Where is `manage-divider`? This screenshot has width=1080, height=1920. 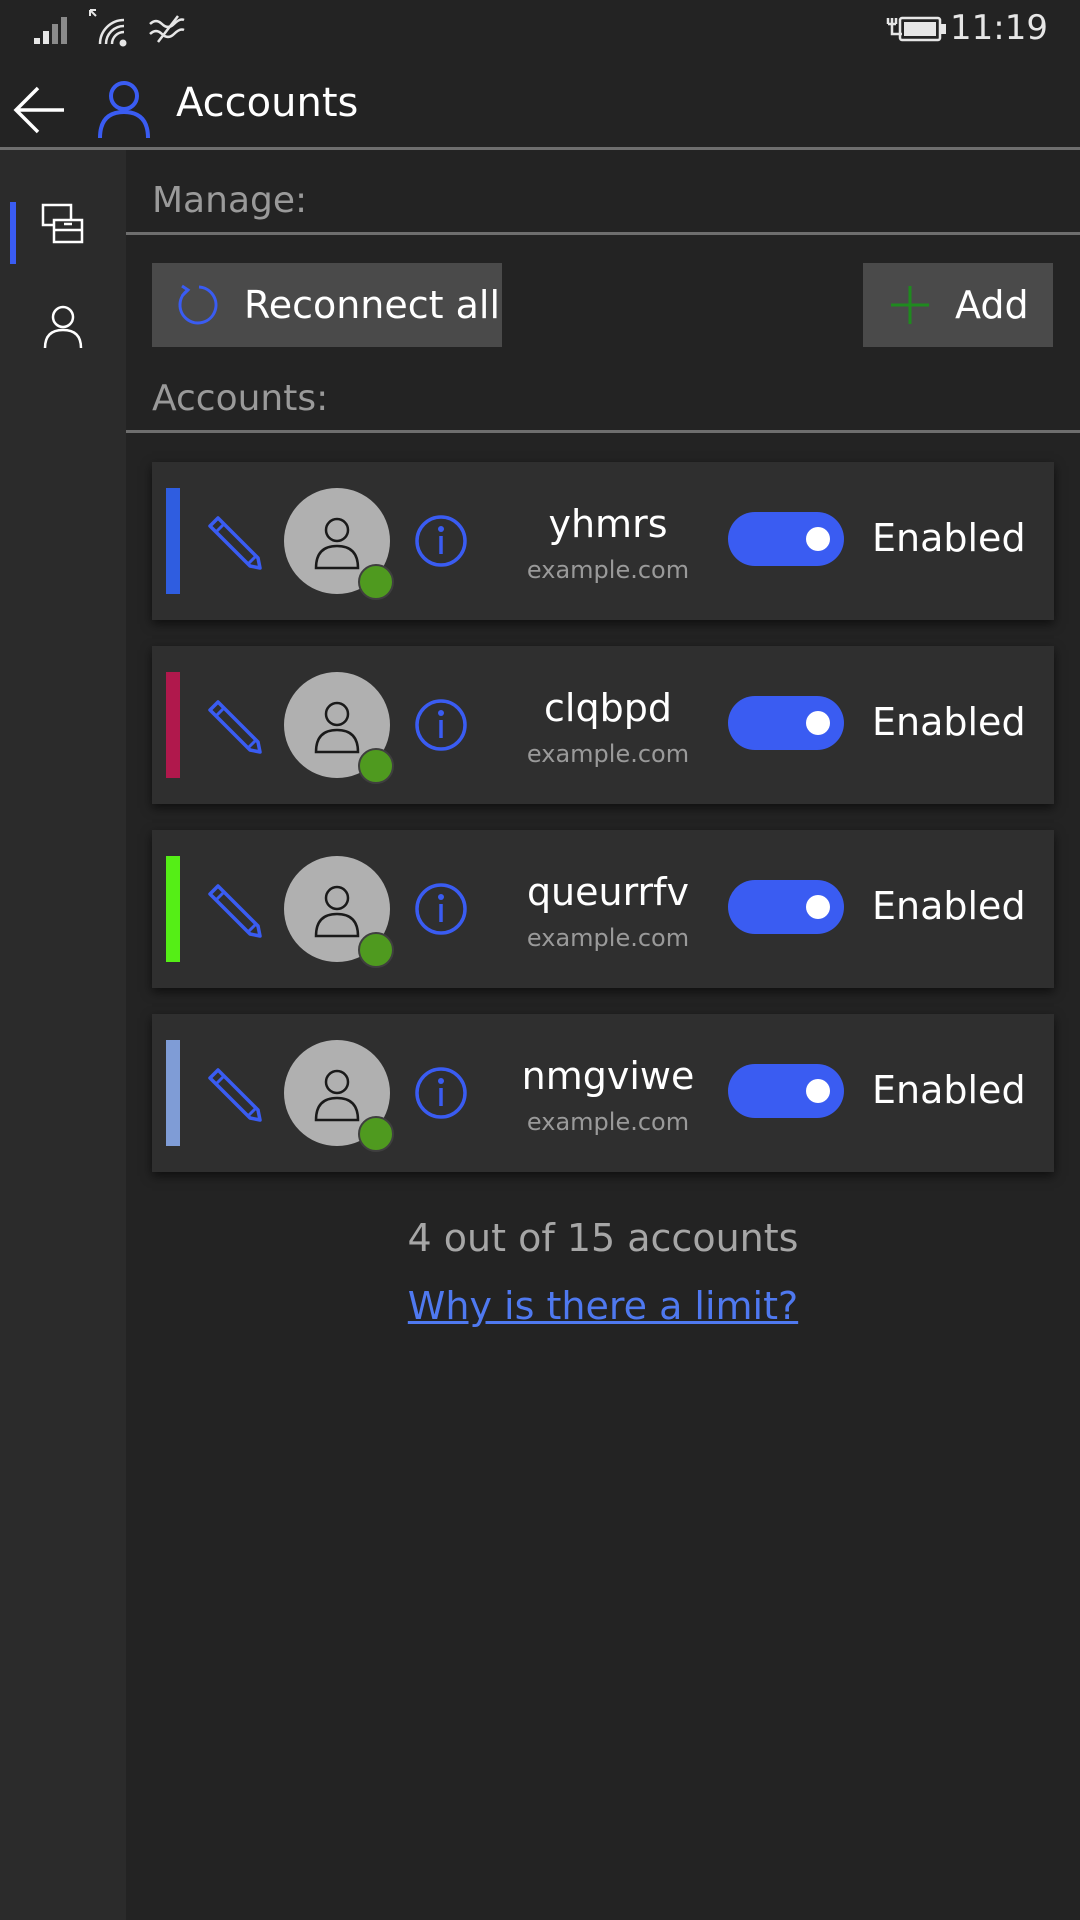
manage-divider is located at coordinates (603, 233).